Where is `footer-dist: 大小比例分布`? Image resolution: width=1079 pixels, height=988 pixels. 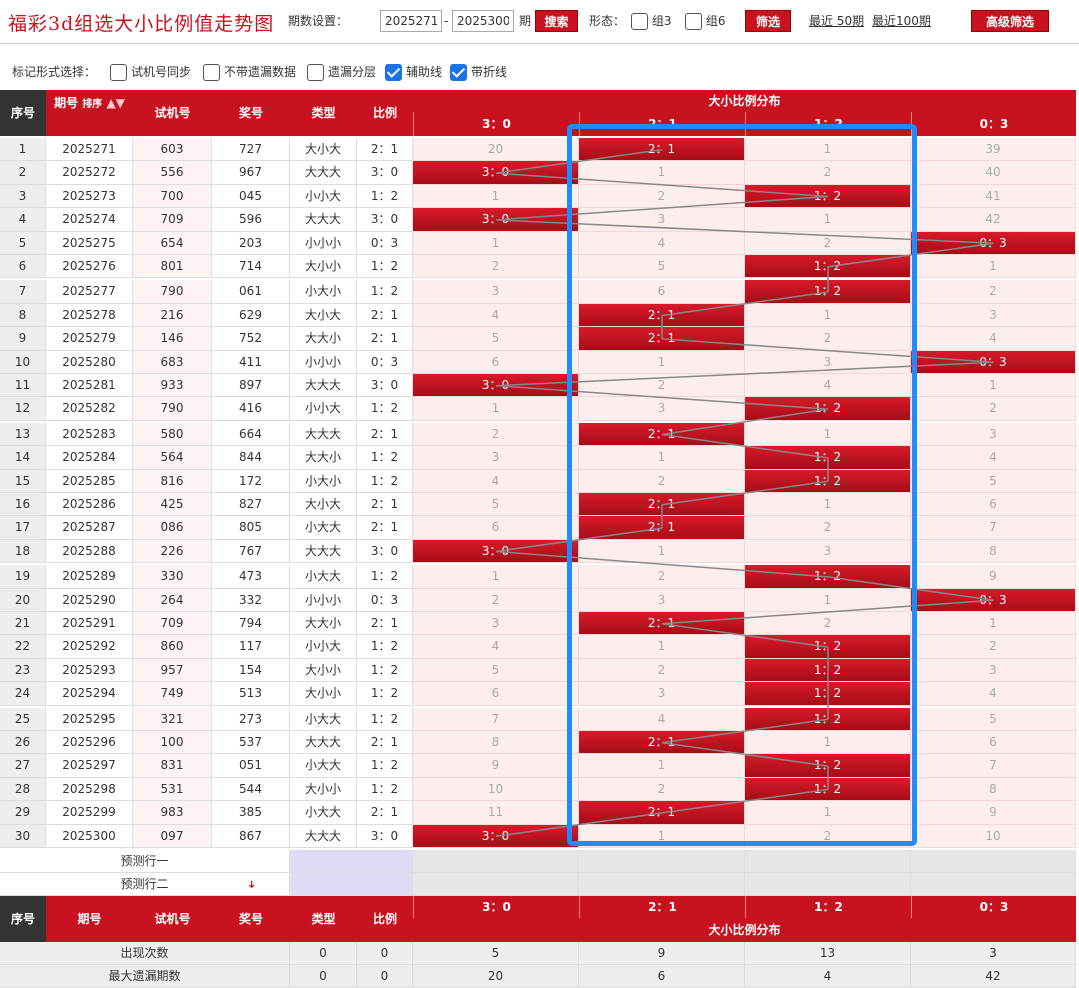
footer-dist: 大小比例分布 is located at coordinates (744, 930).